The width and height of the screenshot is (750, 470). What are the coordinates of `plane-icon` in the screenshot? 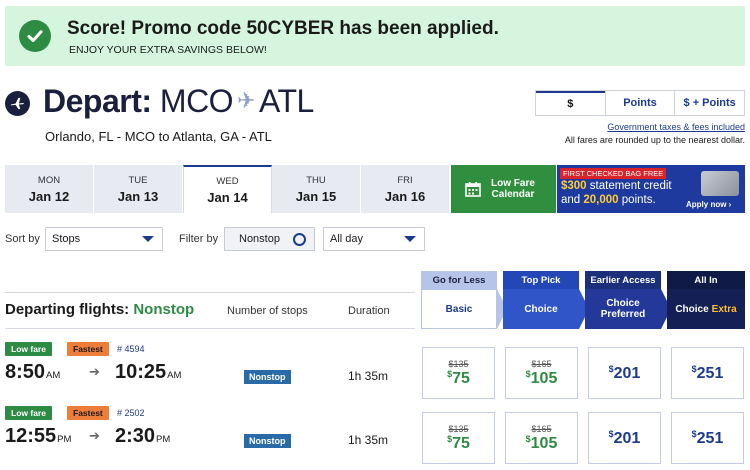 It's located at (17, 103).